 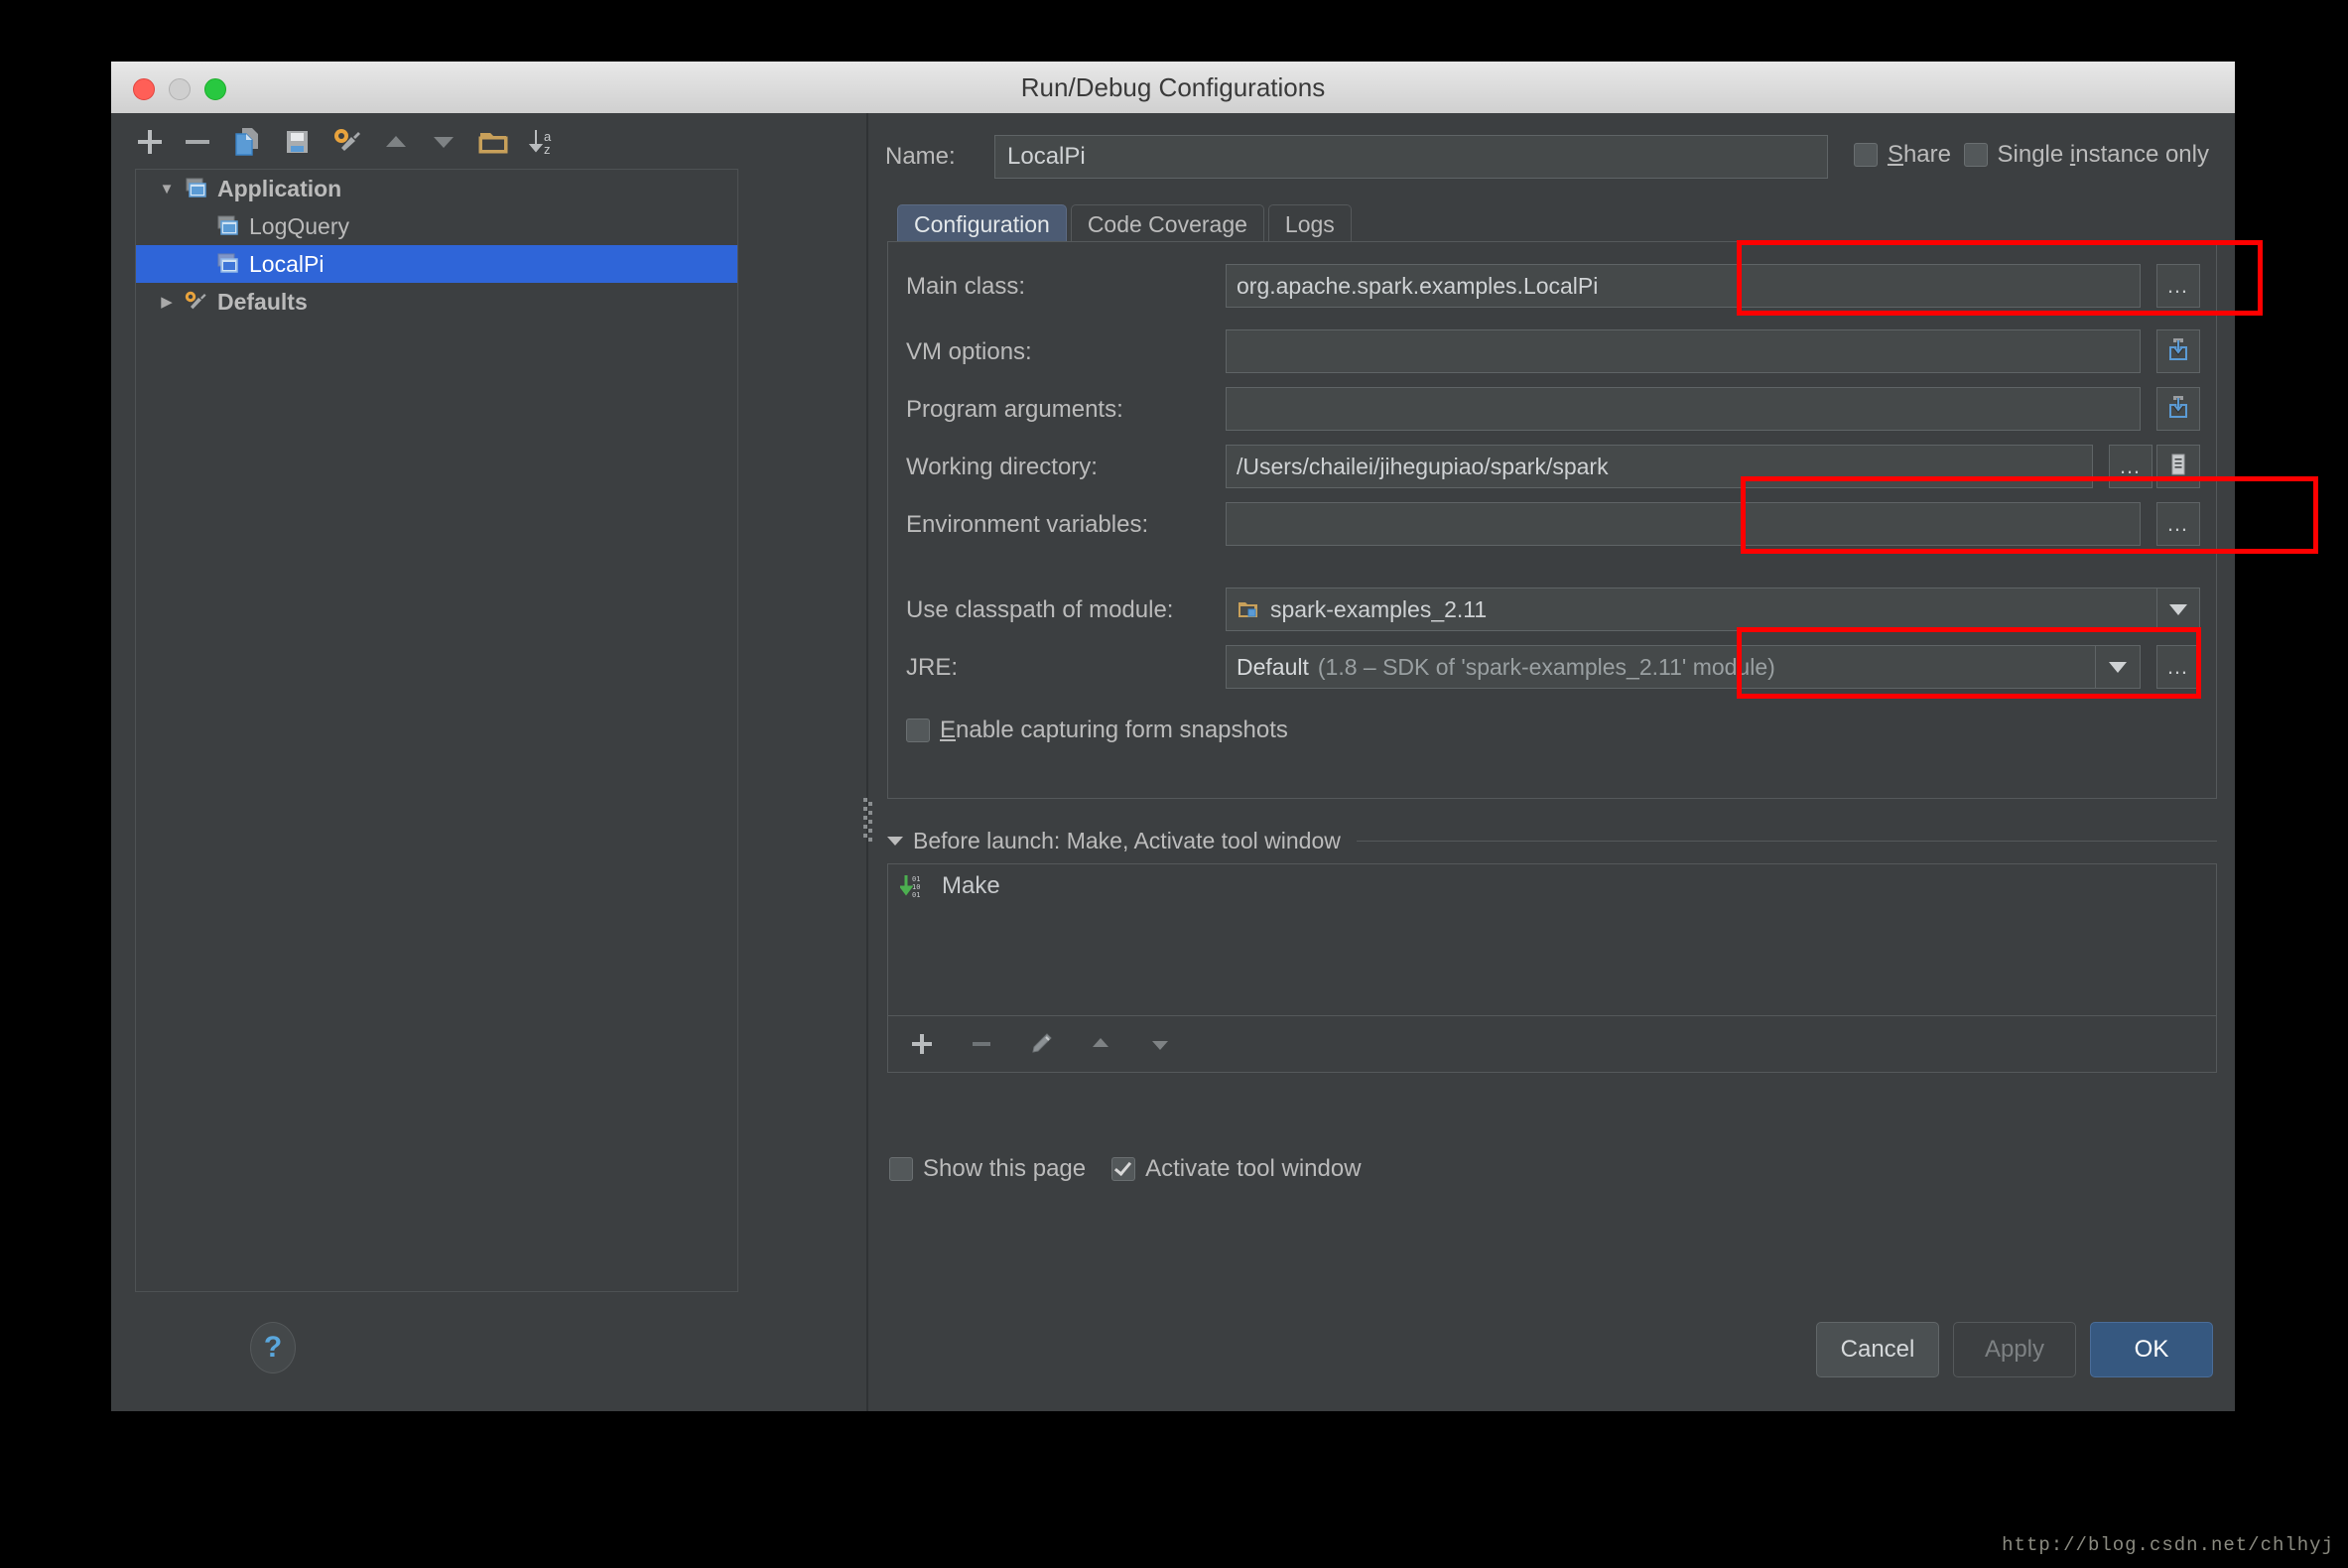 I want to click on program-arguments-row: Program arguments:, so click(x=1552, y=410).